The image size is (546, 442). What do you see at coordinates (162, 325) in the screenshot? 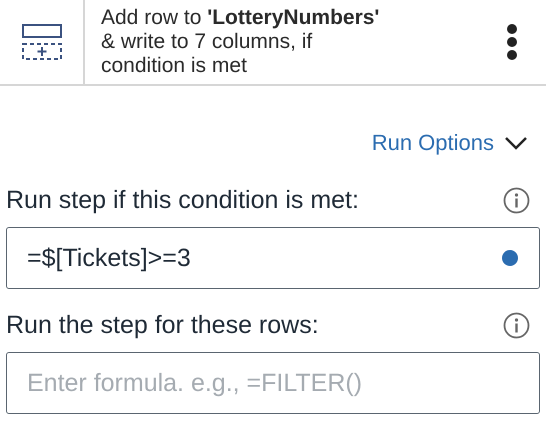
I see `field-label: Run the step for these rows:` at bounding box center [162, 325].